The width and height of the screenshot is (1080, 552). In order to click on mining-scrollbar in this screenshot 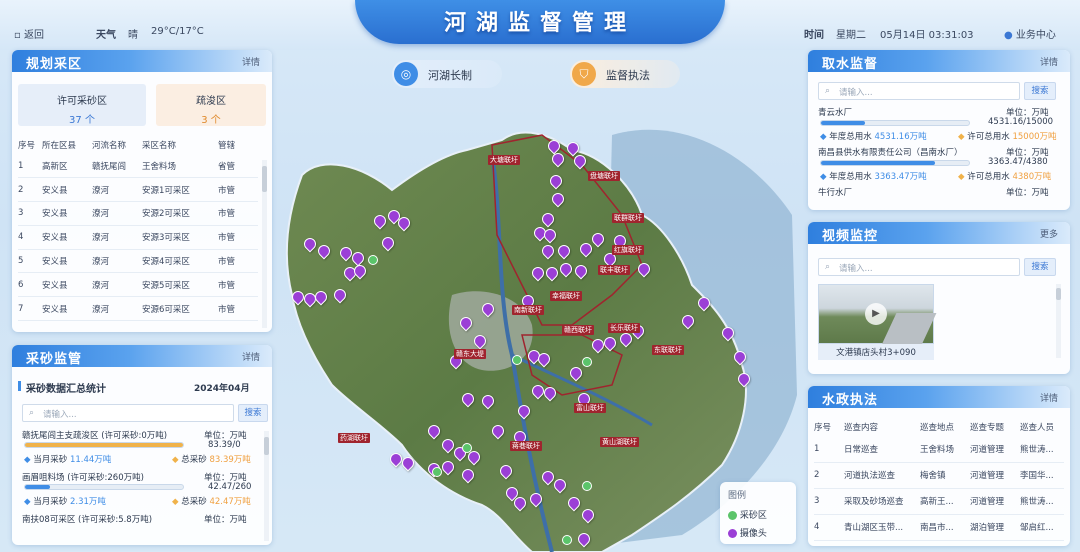, I will do `click(266, 486)`.